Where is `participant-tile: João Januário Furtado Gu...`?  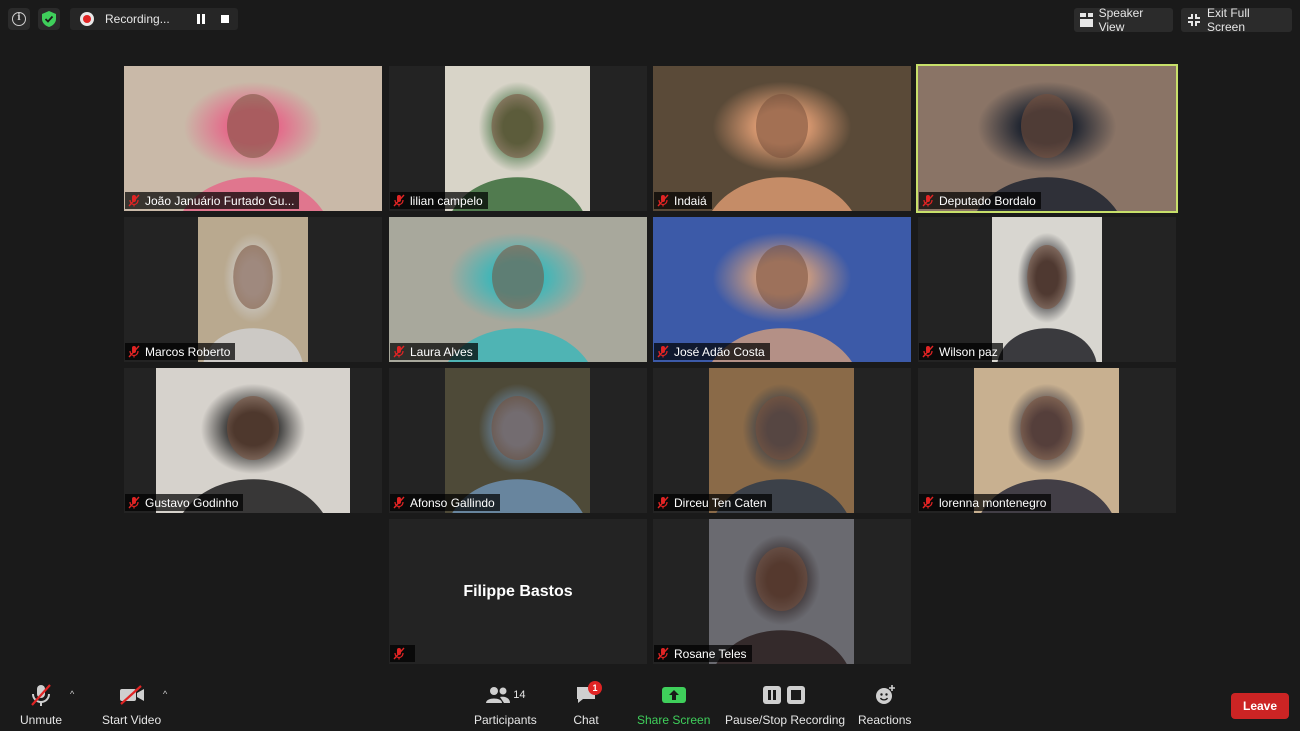
participant-tile: João Januário Furtado Gu... is located at coordinates (253, 138).